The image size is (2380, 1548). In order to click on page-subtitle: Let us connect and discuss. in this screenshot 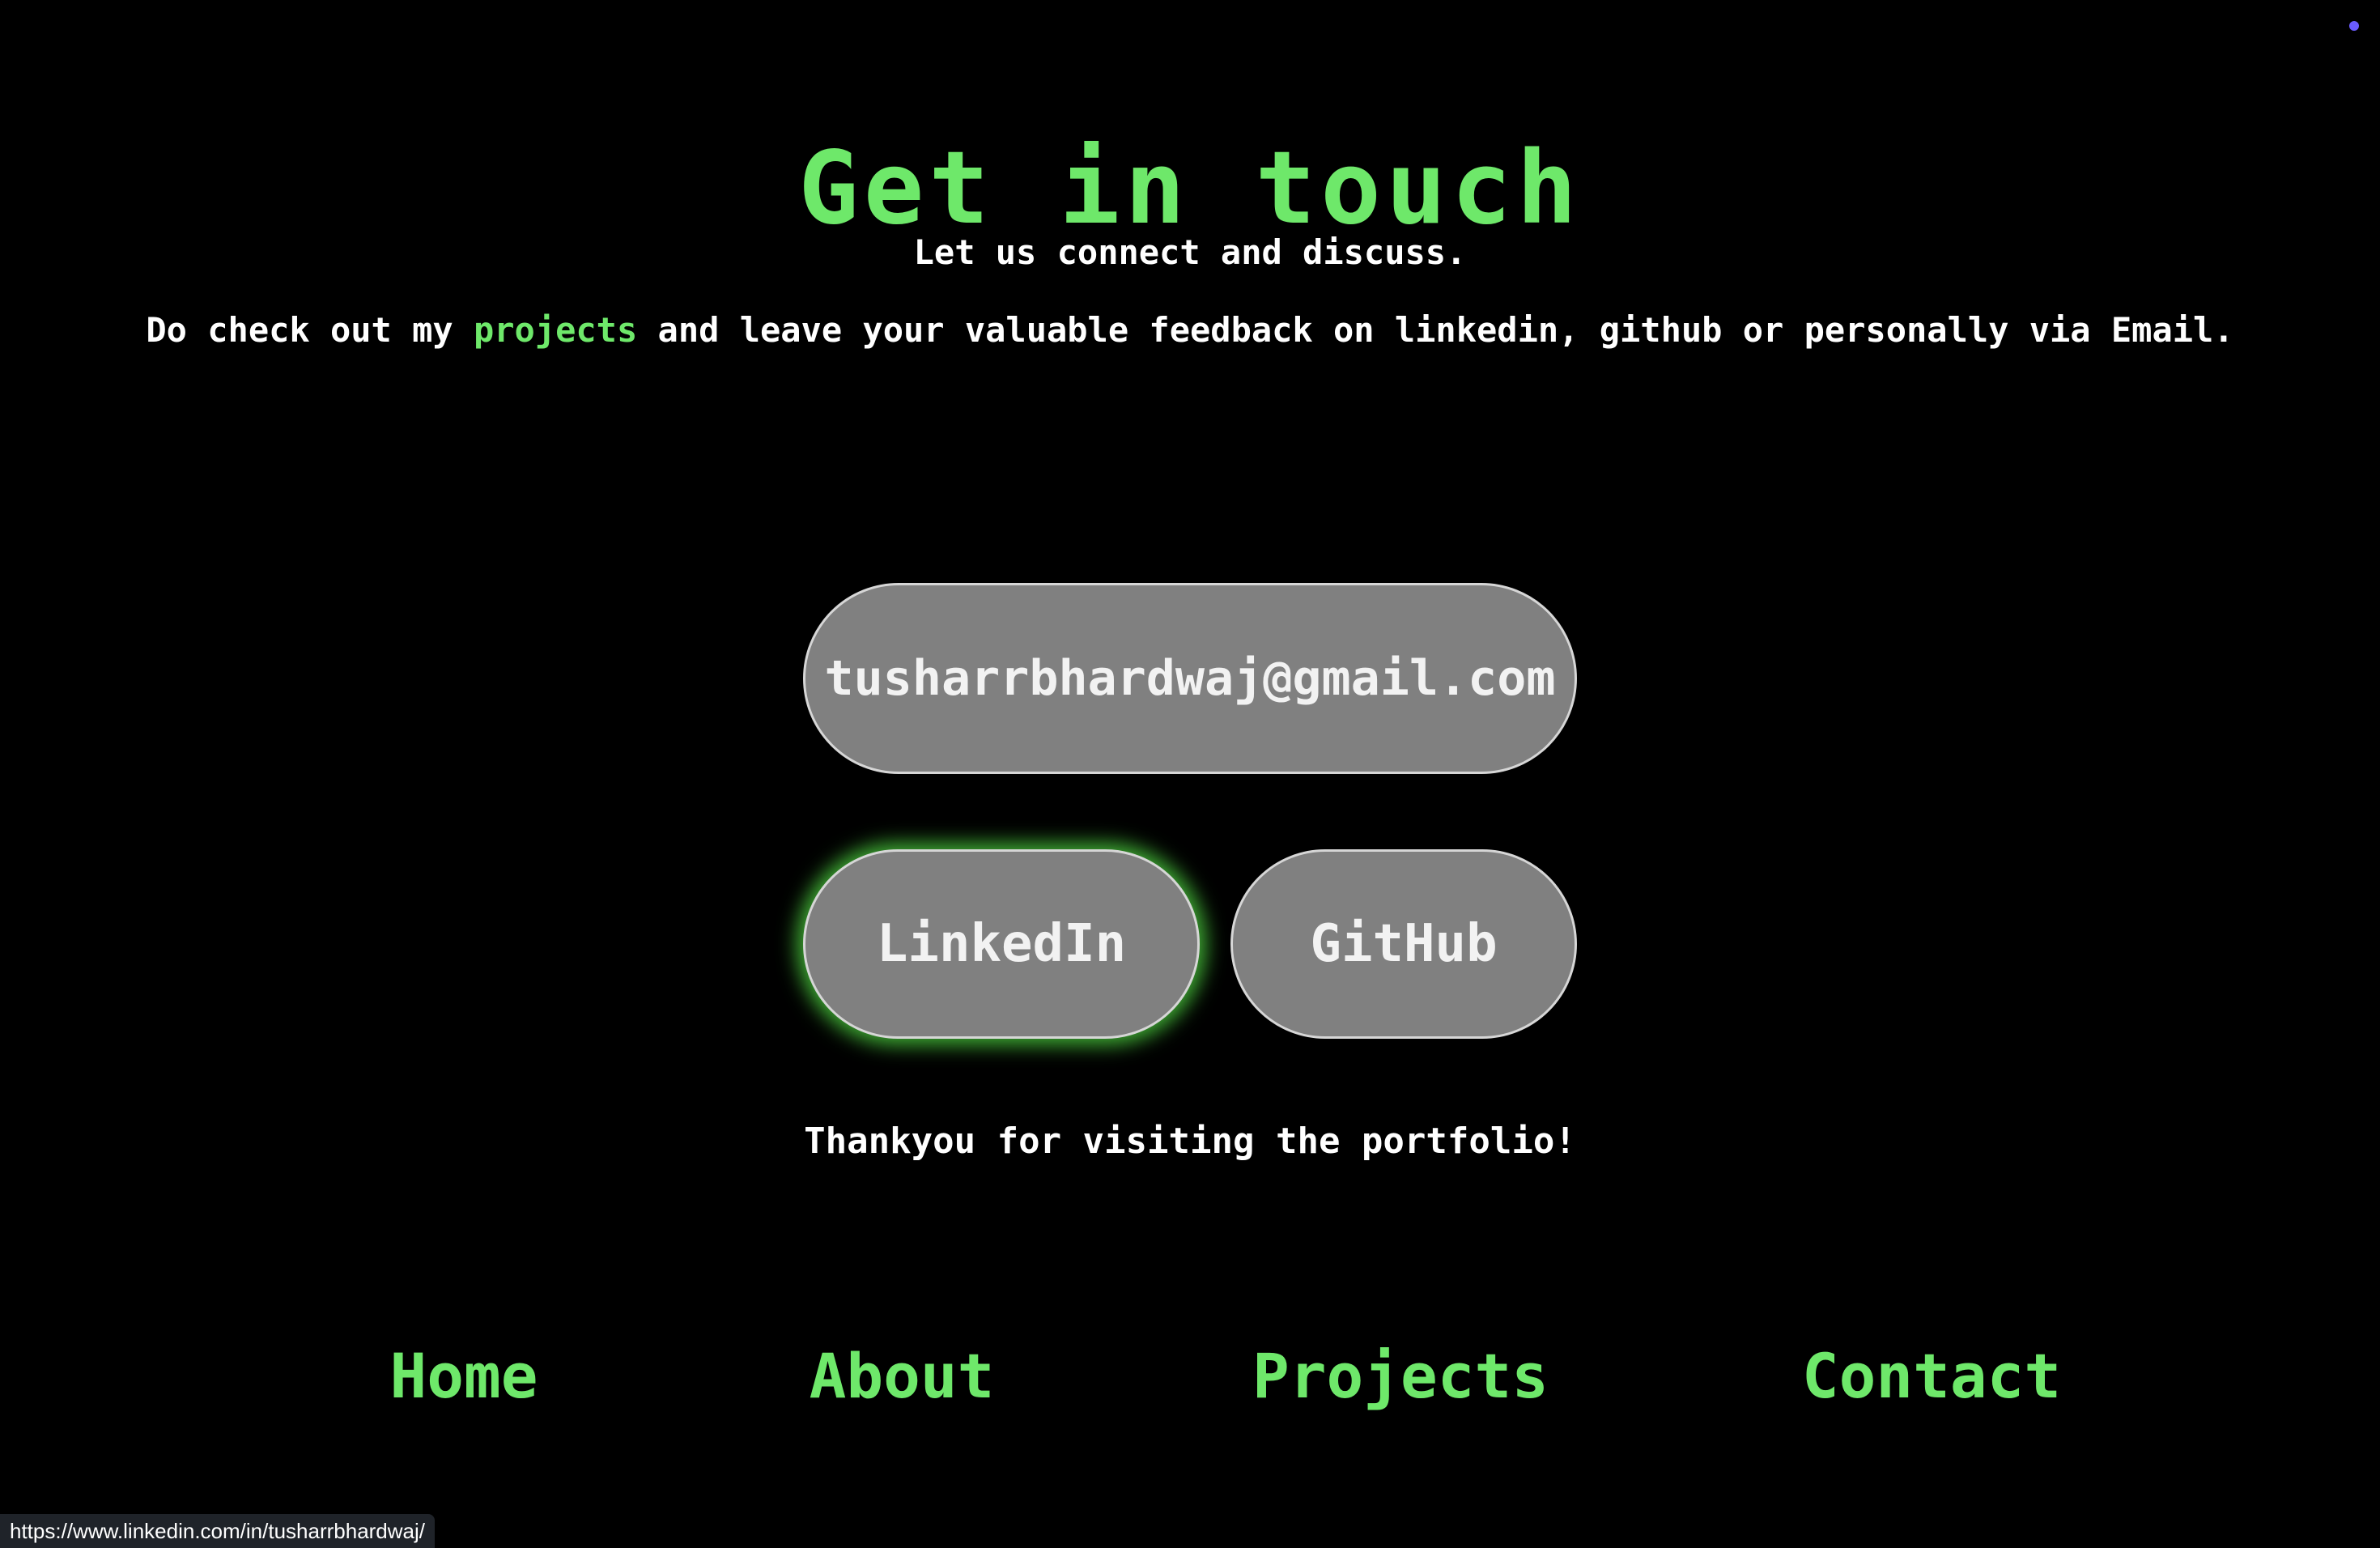, I will do `click(1190, 252)`.